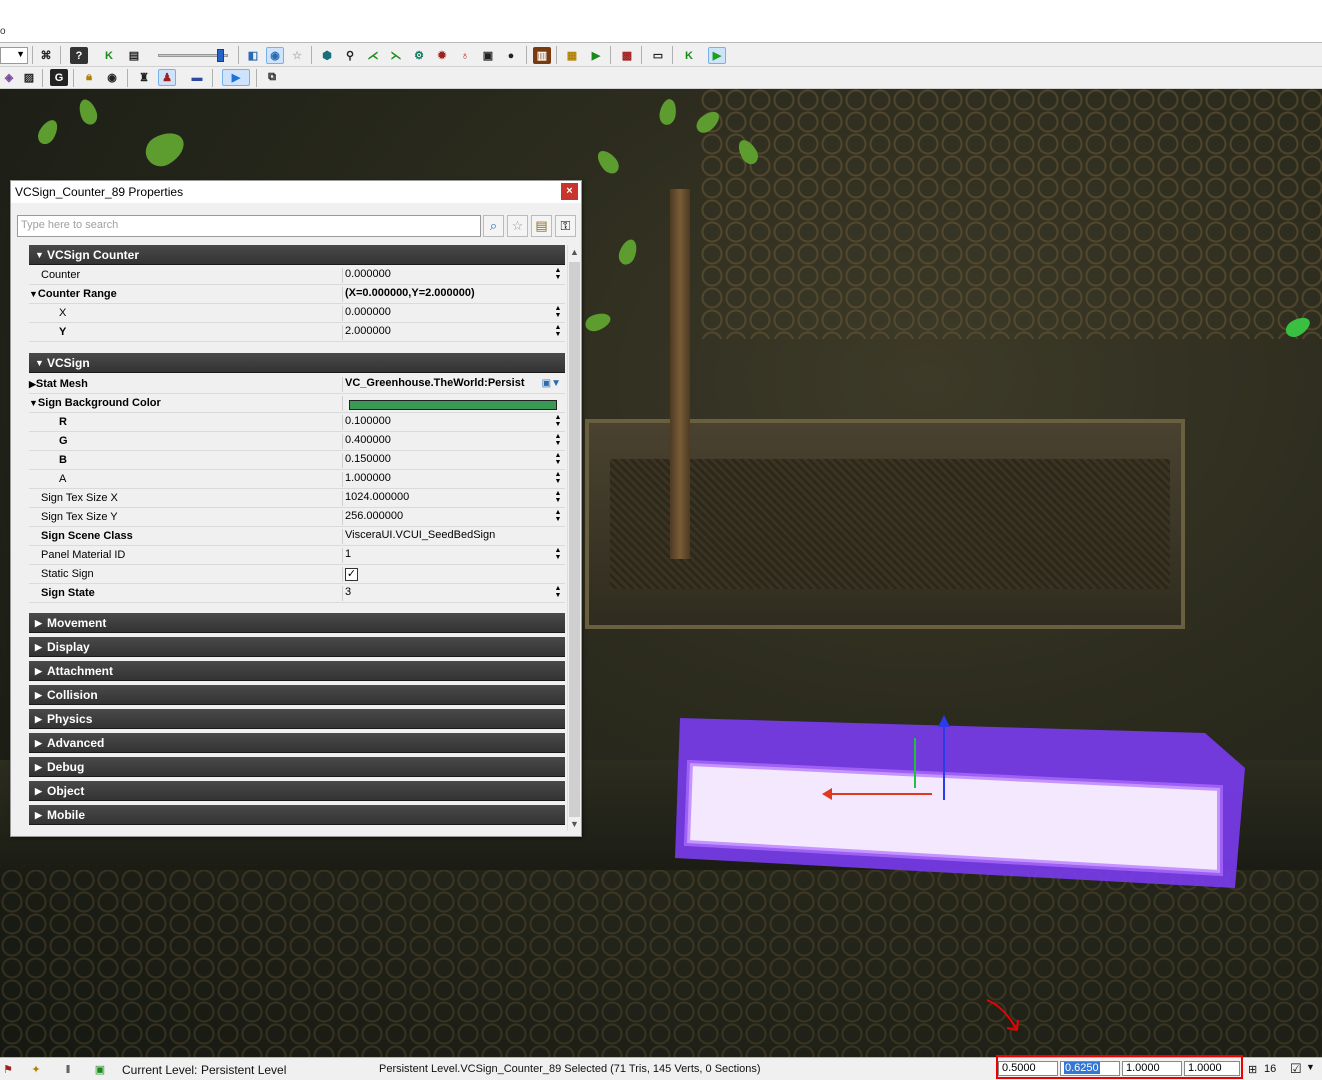 This screenshot has height=1080, width=1322. I want to click on prop-x: X 0.000000 ▲ ▼, so click(297, 313).